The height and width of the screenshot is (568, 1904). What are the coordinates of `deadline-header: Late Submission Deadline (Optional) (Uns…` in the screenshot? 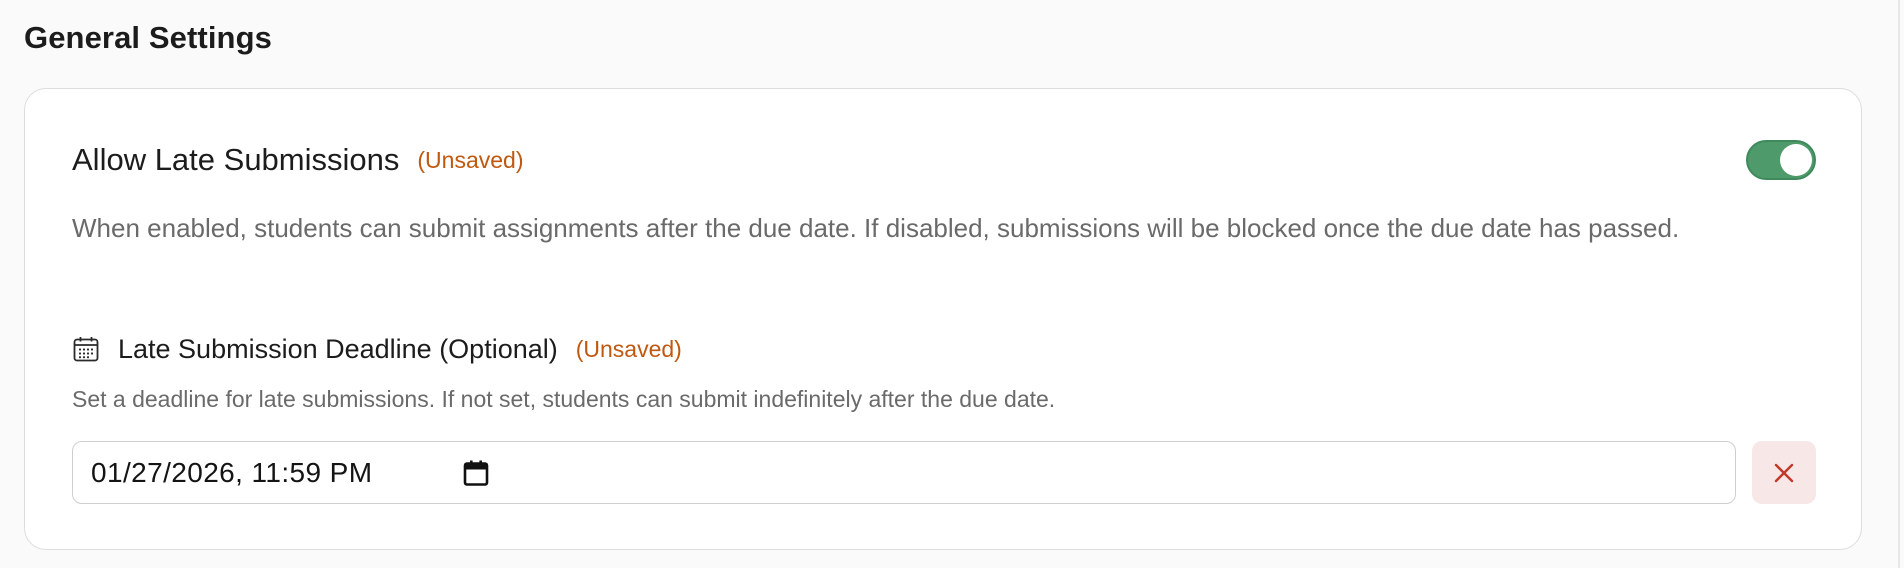 It's located at (377, 349).